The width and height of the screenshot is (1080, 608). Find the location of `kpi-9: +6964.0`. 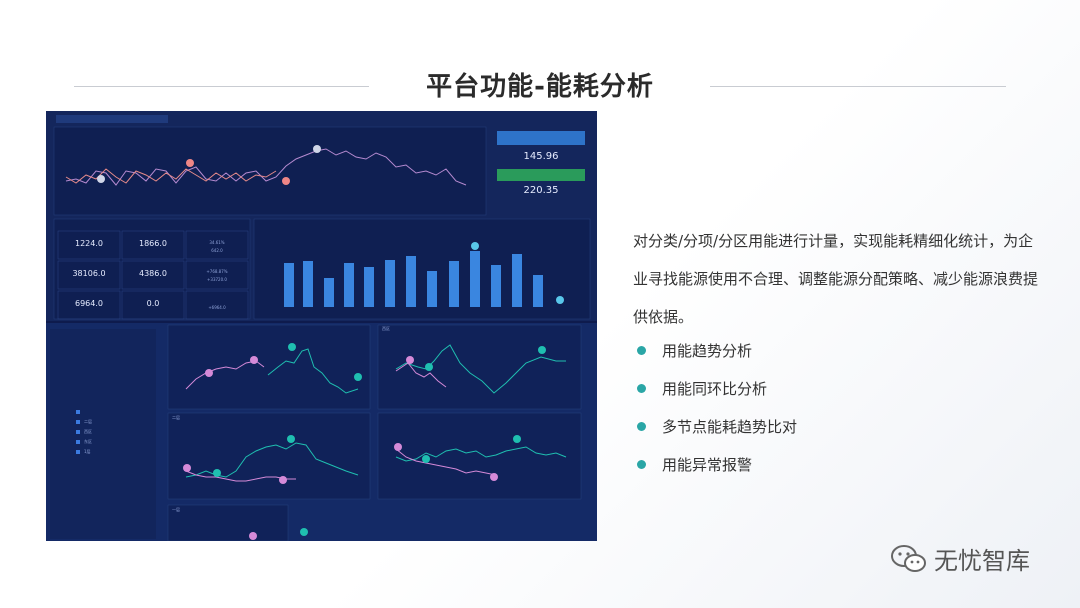

kpi-9: +6964.0 is located at coordinates (217, 307).